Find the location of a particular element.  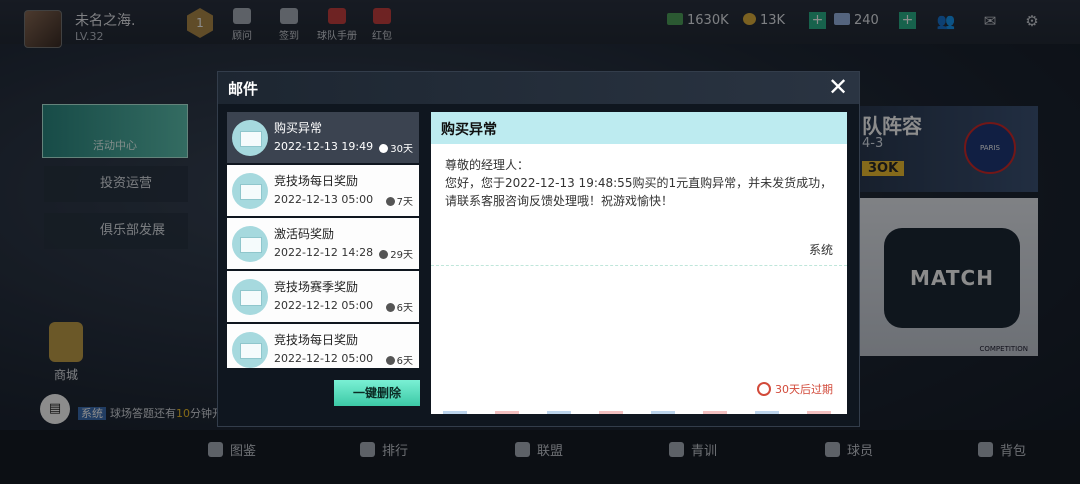

mail-subject-bar: 购买异常 is located at coordinates (639, 128).